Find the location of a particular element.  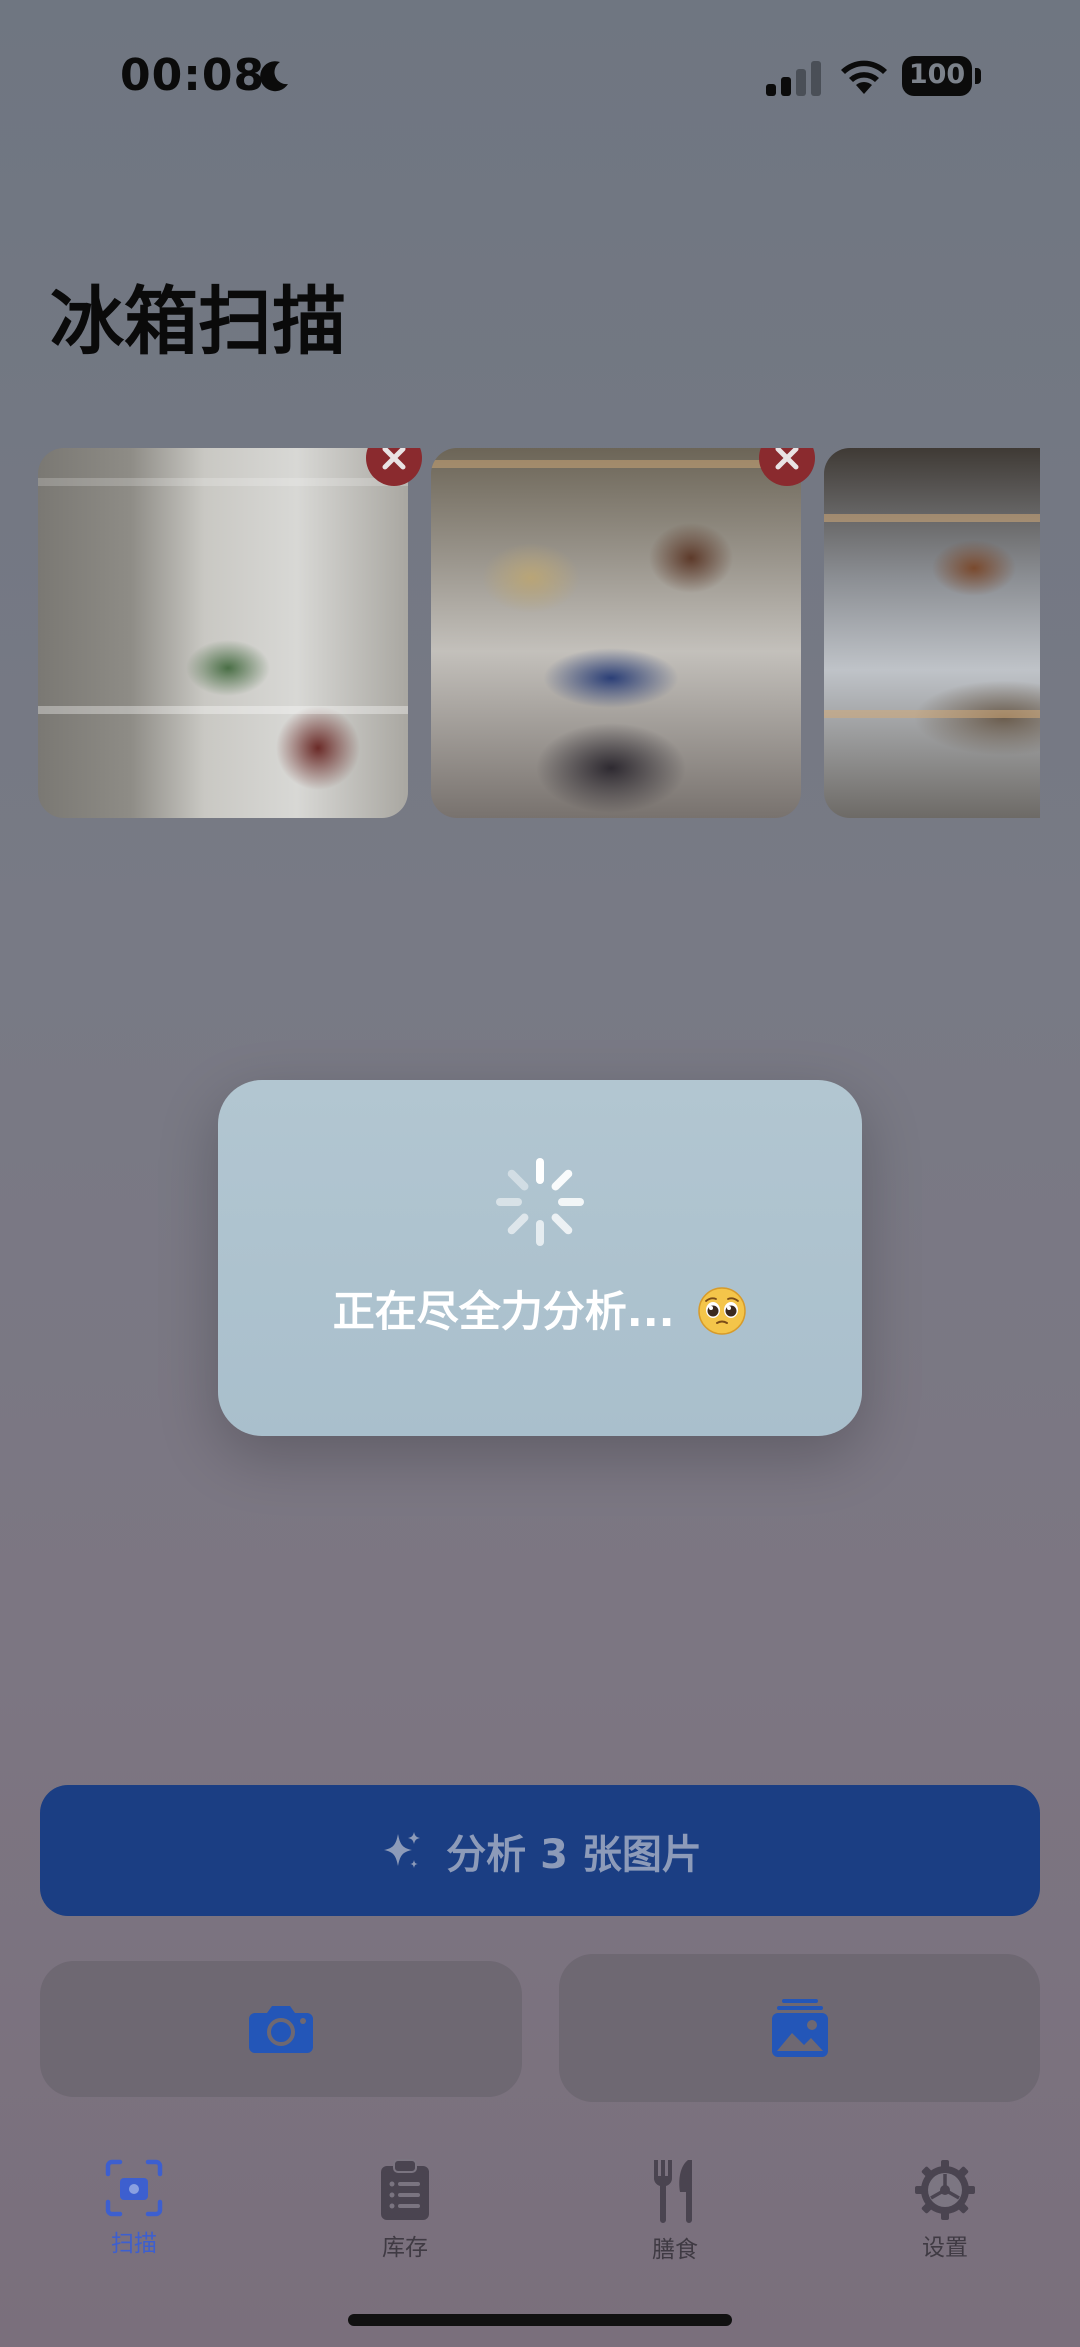

scan-icon is located at coordinates (134, 2188).